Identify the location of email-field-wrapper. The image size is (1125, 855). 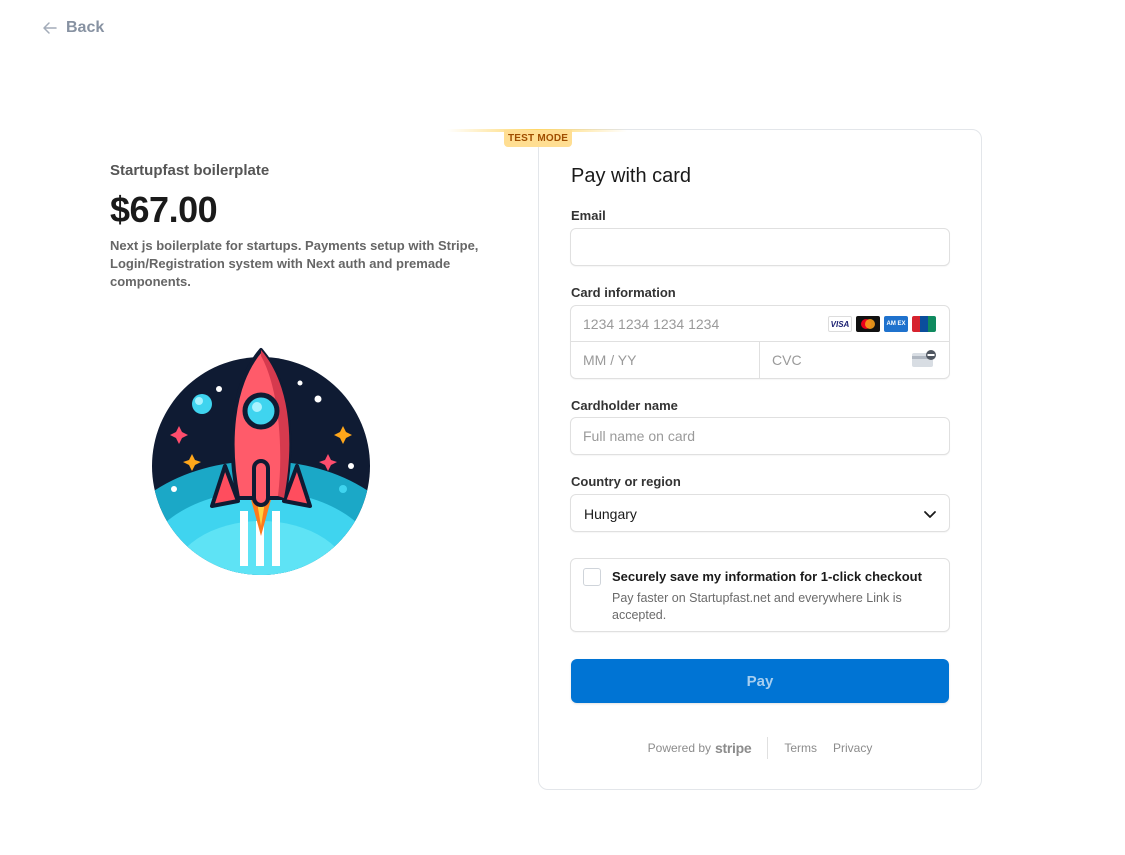
(760, 247).